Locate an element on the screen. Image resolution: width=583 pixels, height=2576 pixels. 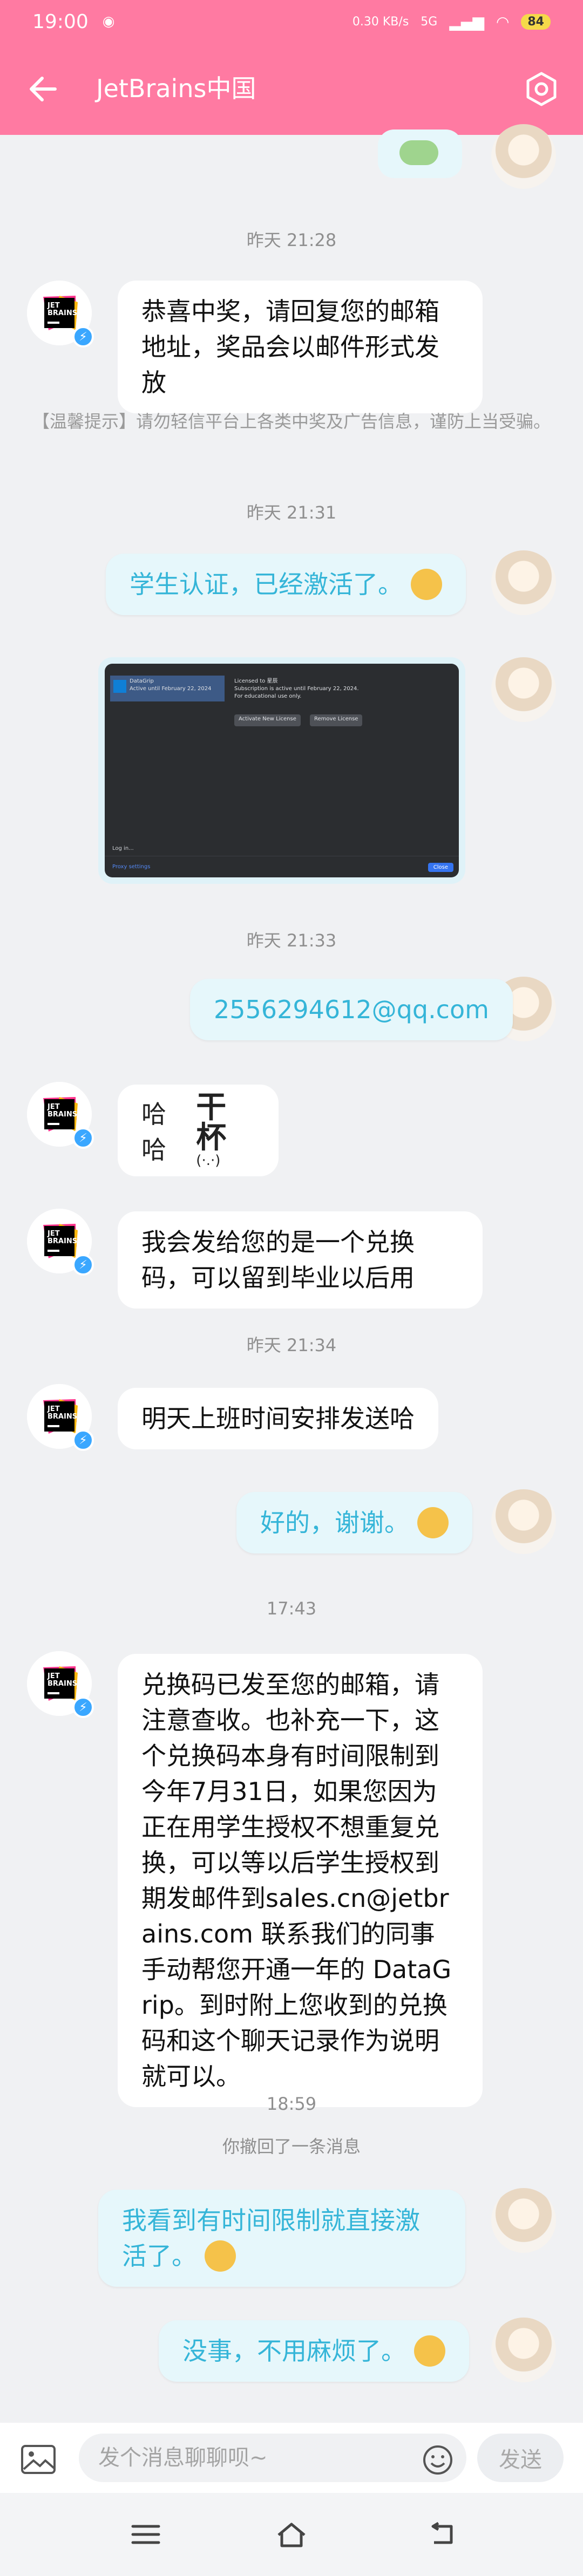
message-text: 2556294612@qq.com is located at coordinates (352, 1009).